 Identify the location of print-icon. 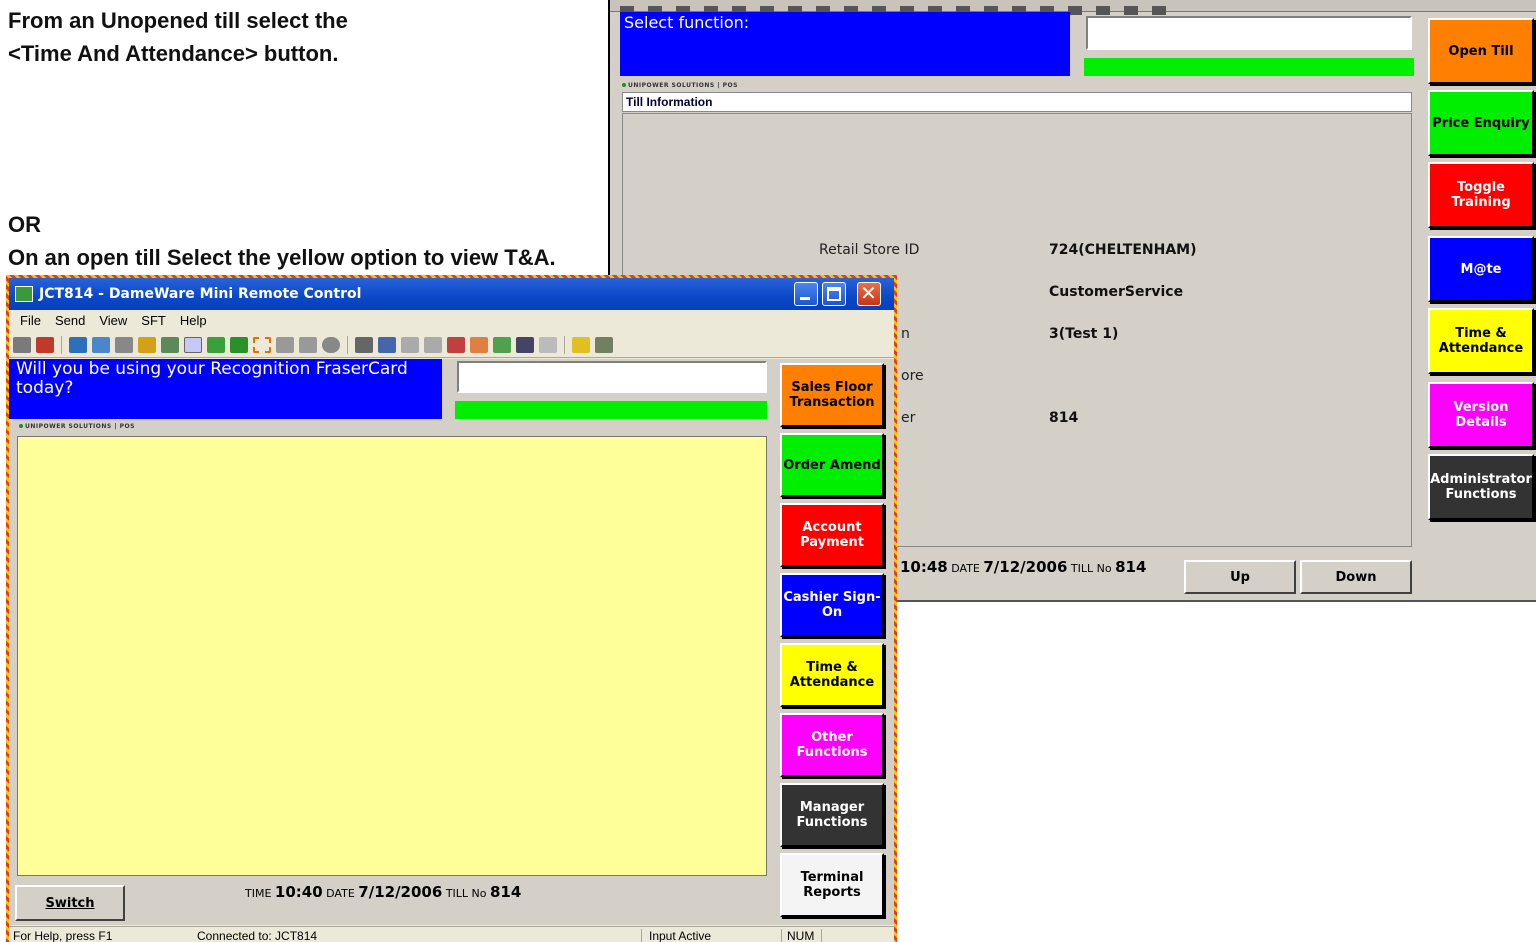
(364, 344).